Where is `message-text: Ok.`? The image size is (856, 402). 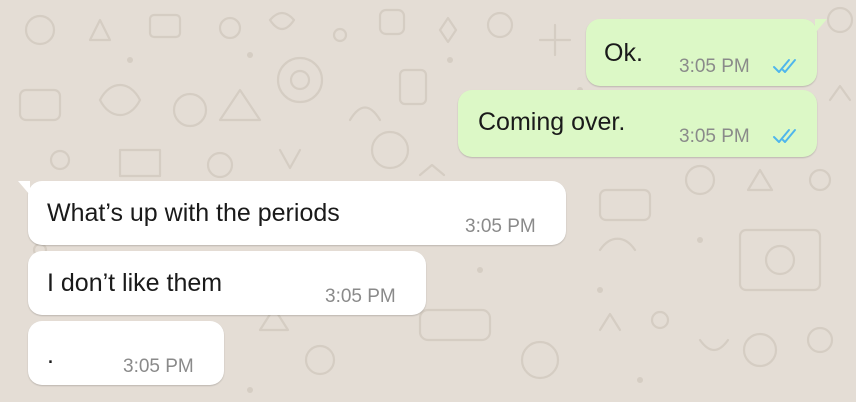 message-text: Ok. is located at coordinates (623, 53).